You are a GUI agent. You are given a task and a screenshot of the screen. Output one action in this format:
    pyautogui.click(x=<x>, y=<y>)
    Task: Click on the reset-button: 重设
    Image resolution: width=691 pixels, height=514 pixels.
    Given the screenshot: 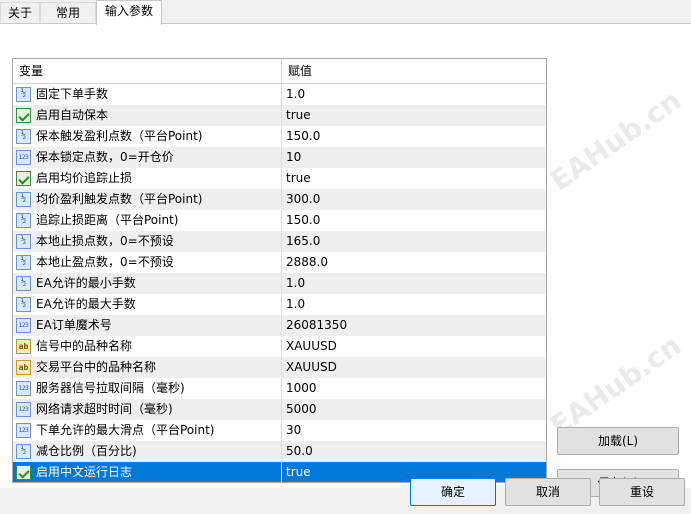 What is the action you would take?
    pyautogui.click(x=642, y=492)
    